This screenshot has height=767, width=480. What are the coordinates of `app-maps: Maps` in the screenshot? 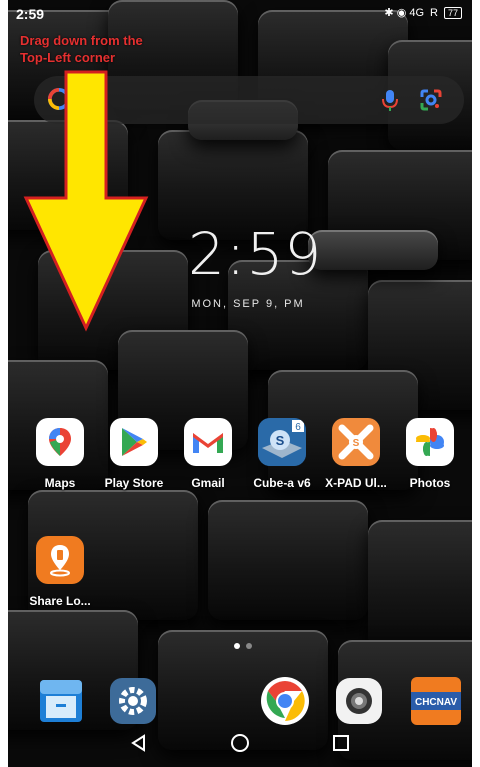 It's located at (60, 454).